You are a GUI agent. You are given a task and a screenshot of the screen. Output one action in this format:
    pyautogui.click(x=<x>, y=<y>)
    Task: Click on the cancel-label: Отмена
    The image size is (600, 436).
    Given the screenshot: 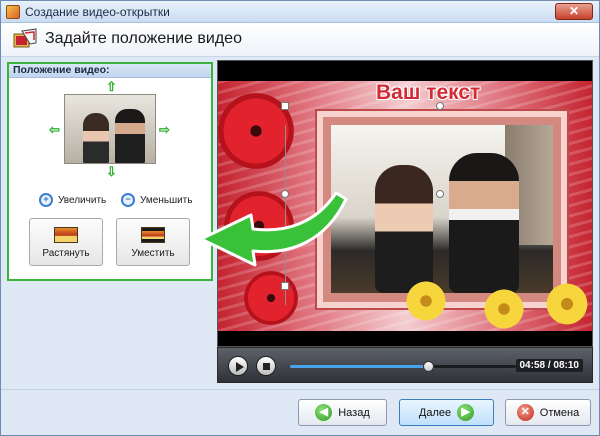 What is the action you would take?
    pyautogui.click(x=559, y=412)
    